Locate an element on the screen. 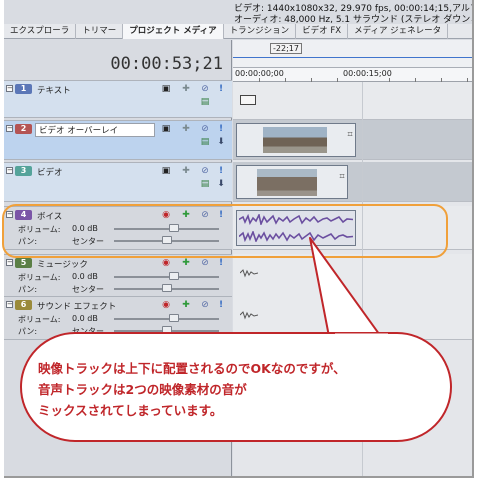 Image resolution: width=490 pixels, height=488 pixels. callout-line-1: 映像トラックは上下に配置されるのでOKなのですが、 is located at coordinates (192, 368).